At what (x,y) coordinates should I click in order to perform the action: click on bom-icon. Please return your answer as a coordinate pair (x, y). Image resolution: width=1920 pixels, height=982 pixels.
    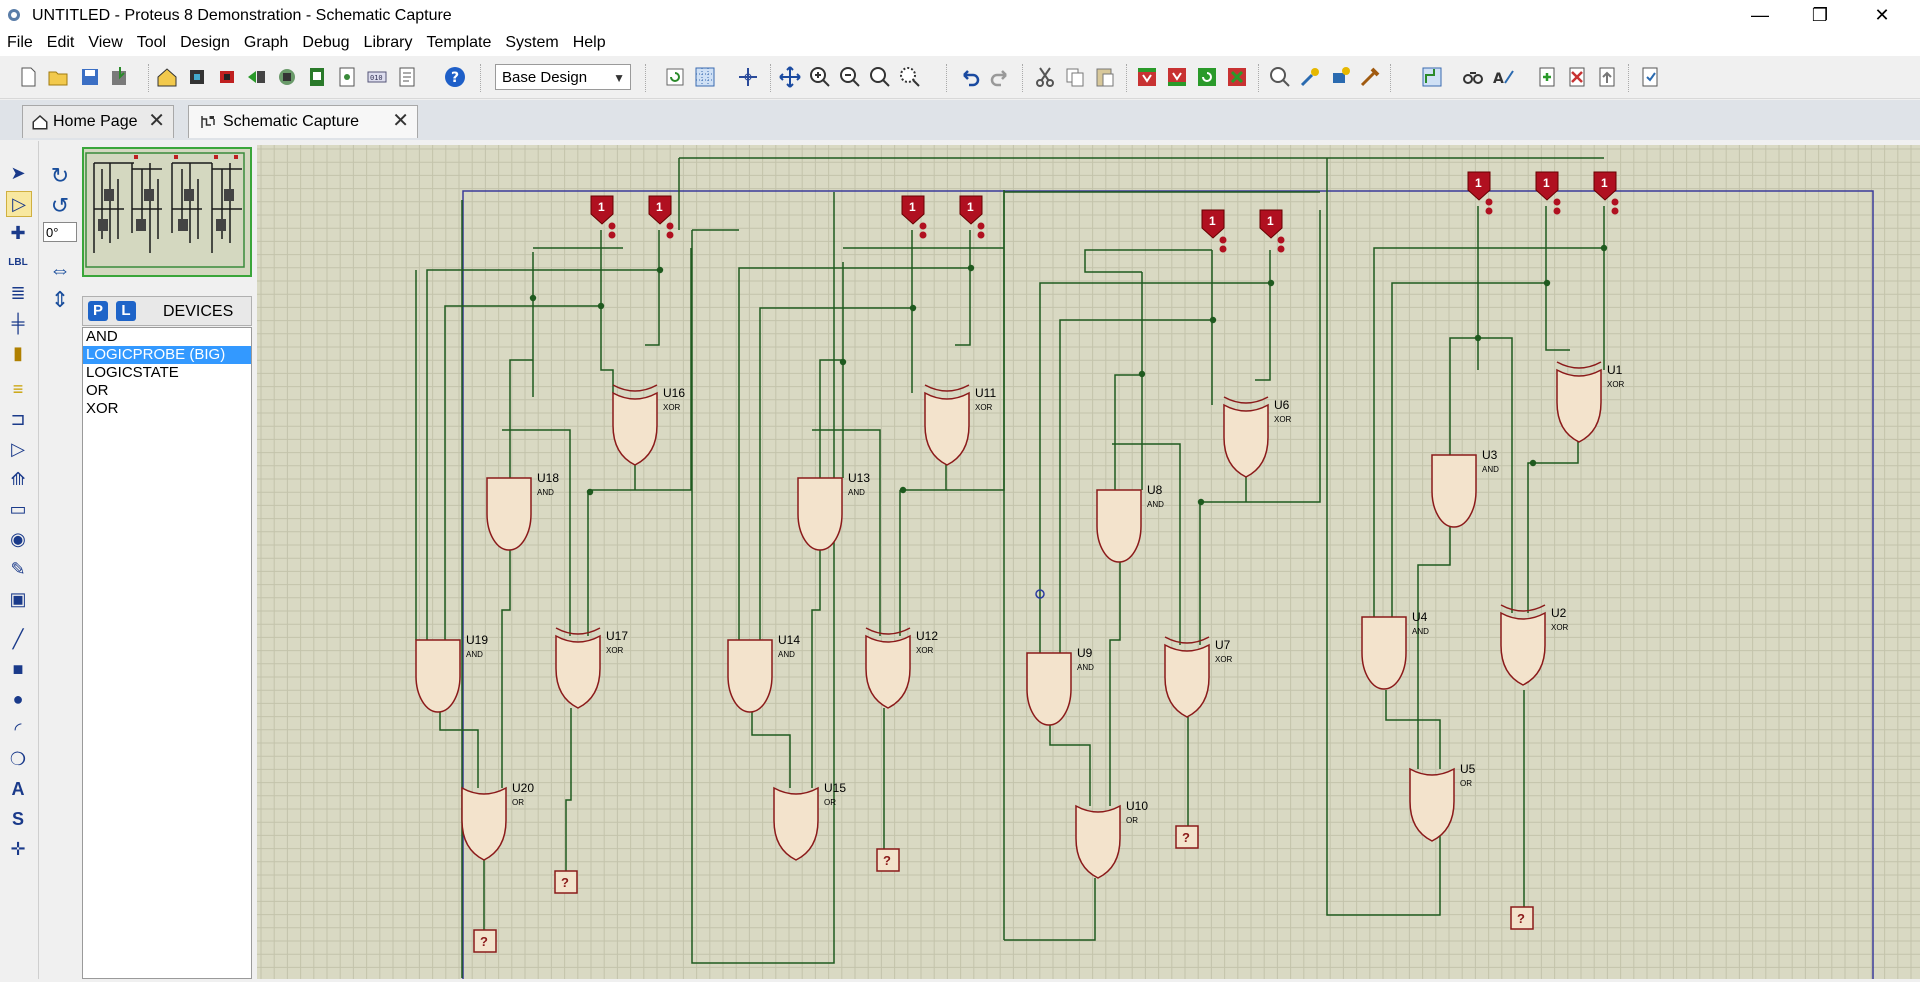
    Looking at the image, I should click on (317, 77).